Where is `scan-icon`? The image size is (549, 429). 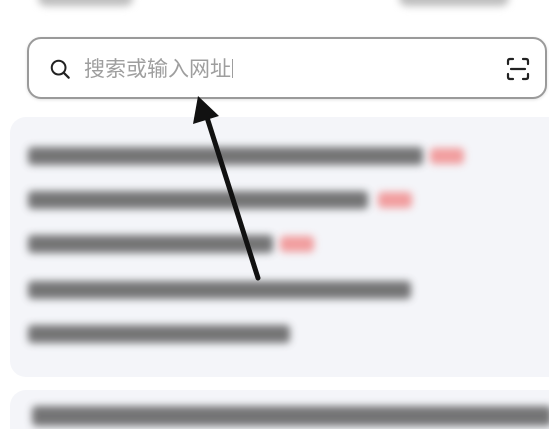 scan-icon is located at coordinates (518, 69).